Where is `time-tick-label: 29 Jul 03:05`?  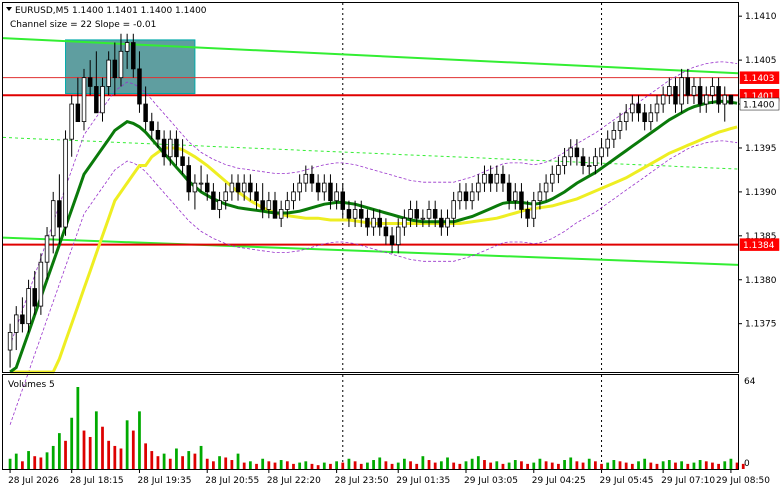 time-tick-label: 29 Jul 03:05 is located at coordinates (491, 481).